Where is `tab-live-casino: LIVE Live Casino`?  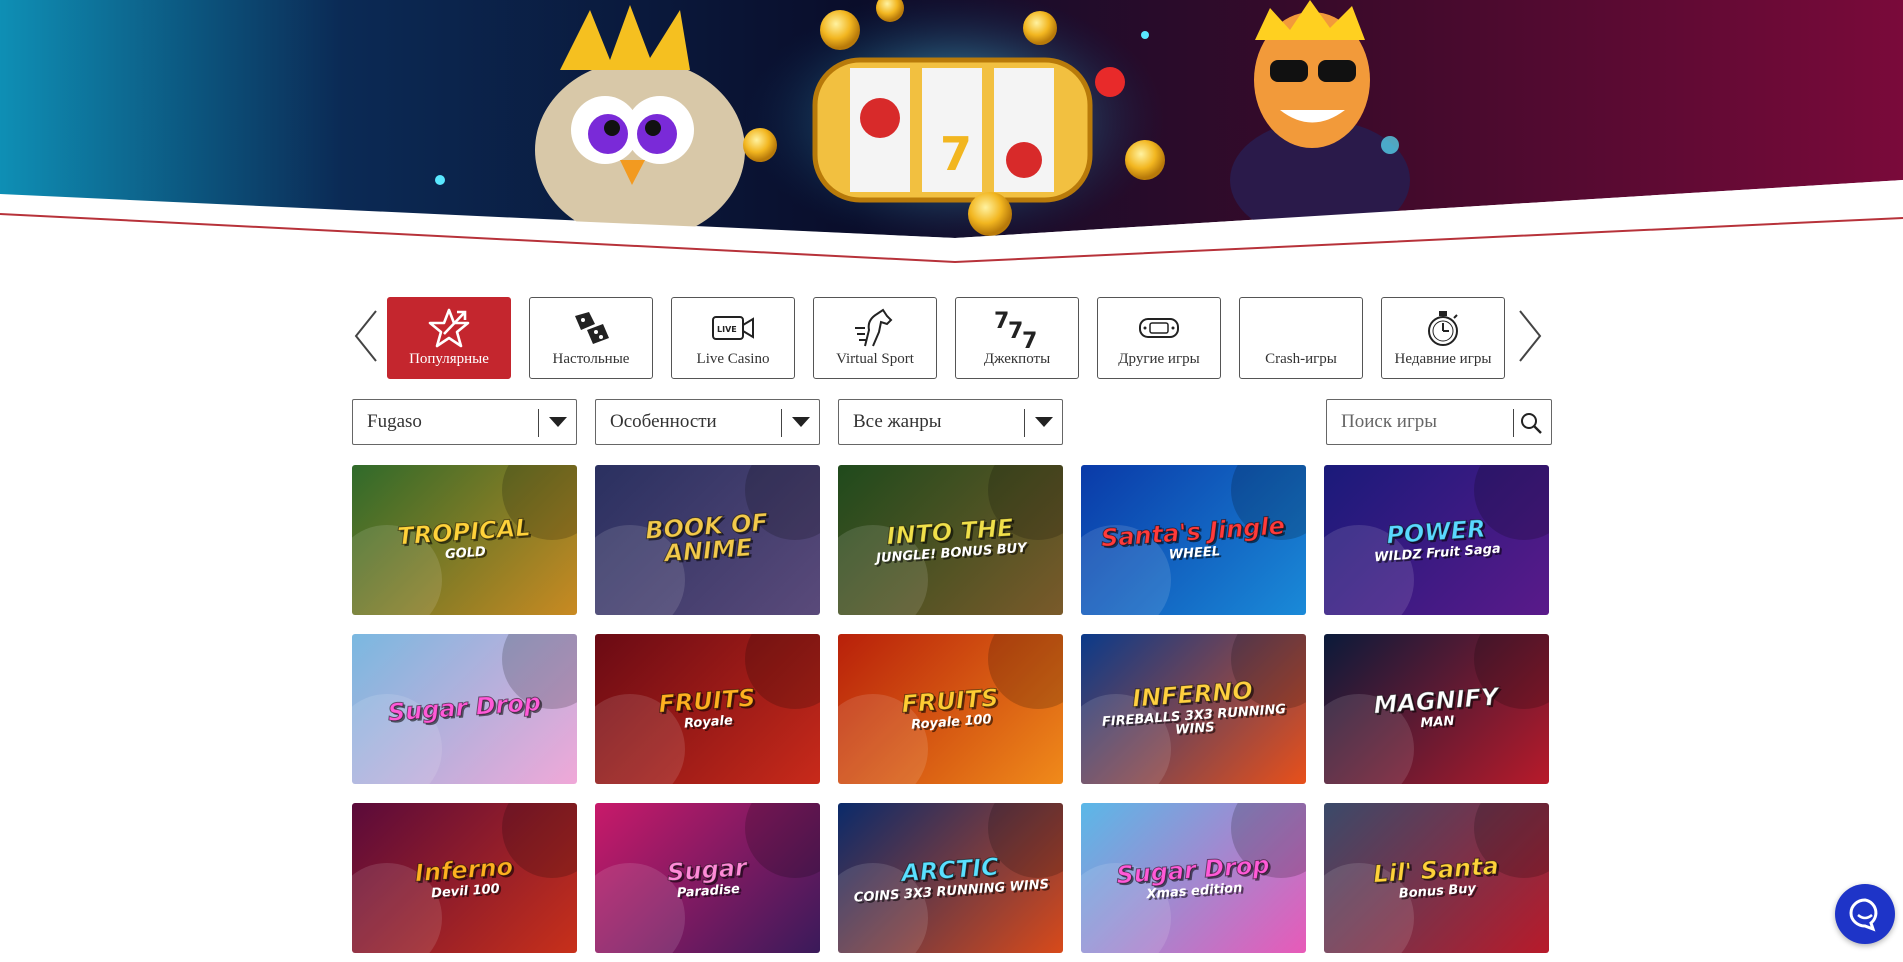
tab-live-casino: LIVE Live Casino is located at coordinates (733, 338).